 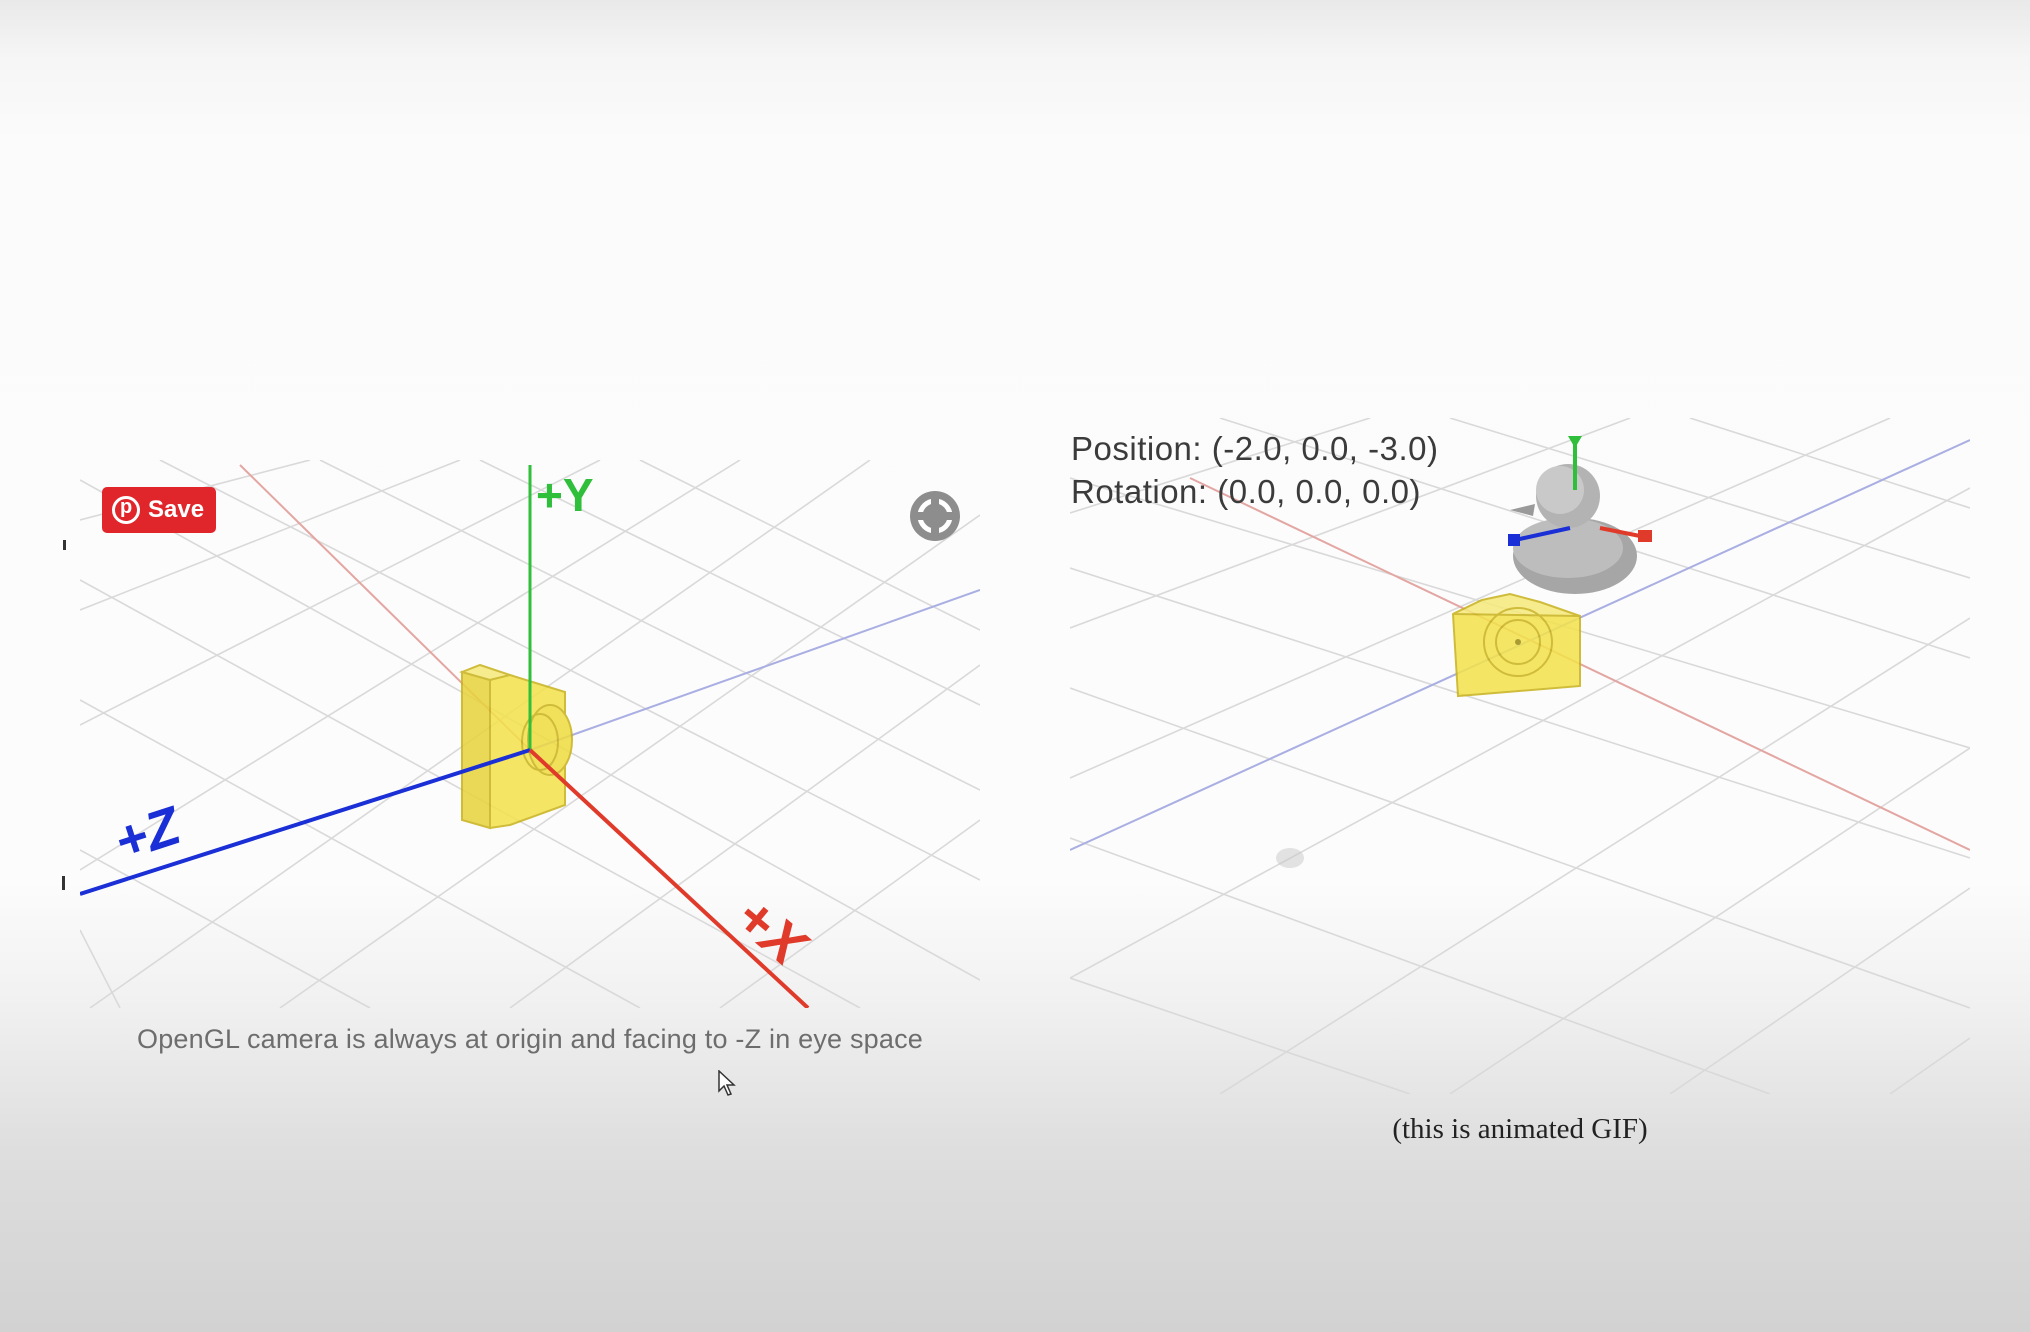 What do you see at coordinates (1580, 515) in the screenshot?
I see `duck-model` at bounding box center [1580, 515].